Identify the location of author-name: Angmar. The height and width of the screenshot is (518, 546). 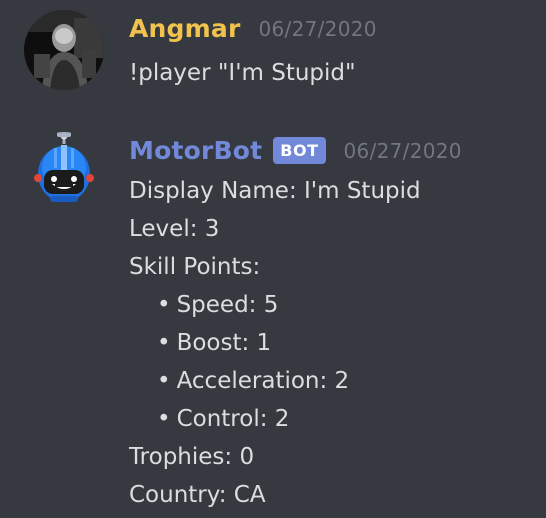
(185, 28).